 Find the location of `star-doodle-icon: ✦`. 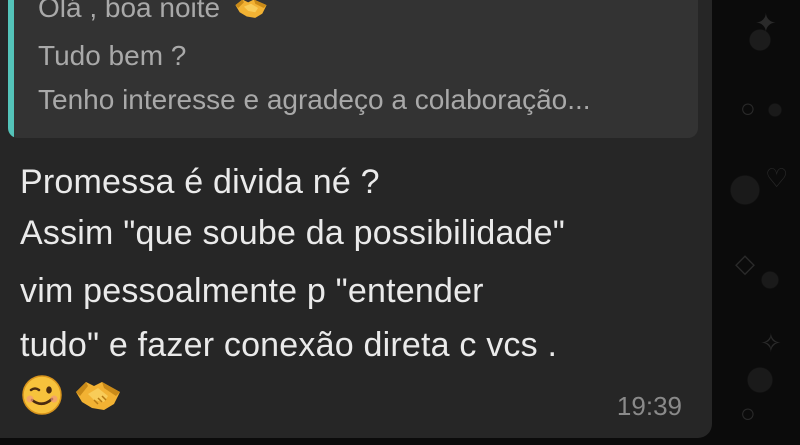

star-doodle-icon: ✦ is located at coordinates (766, 23).